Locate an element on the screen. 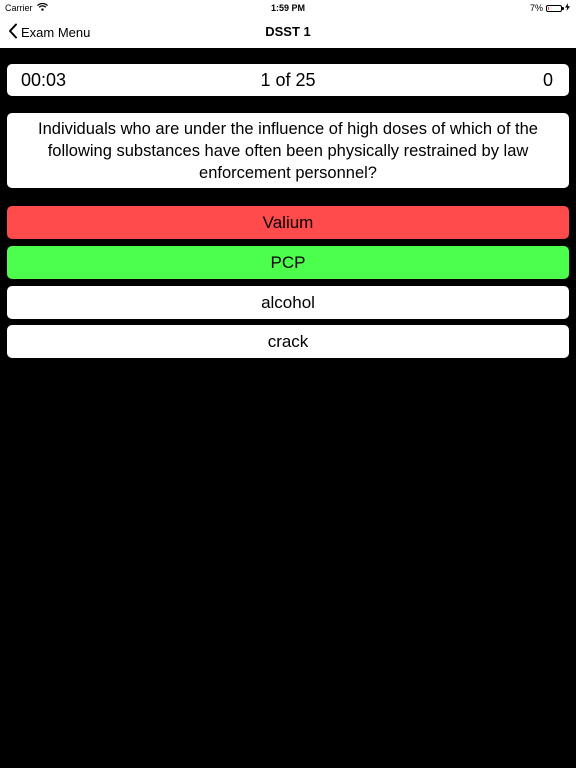  status-time: 1:59 PM is located at coordinates (287, 8).